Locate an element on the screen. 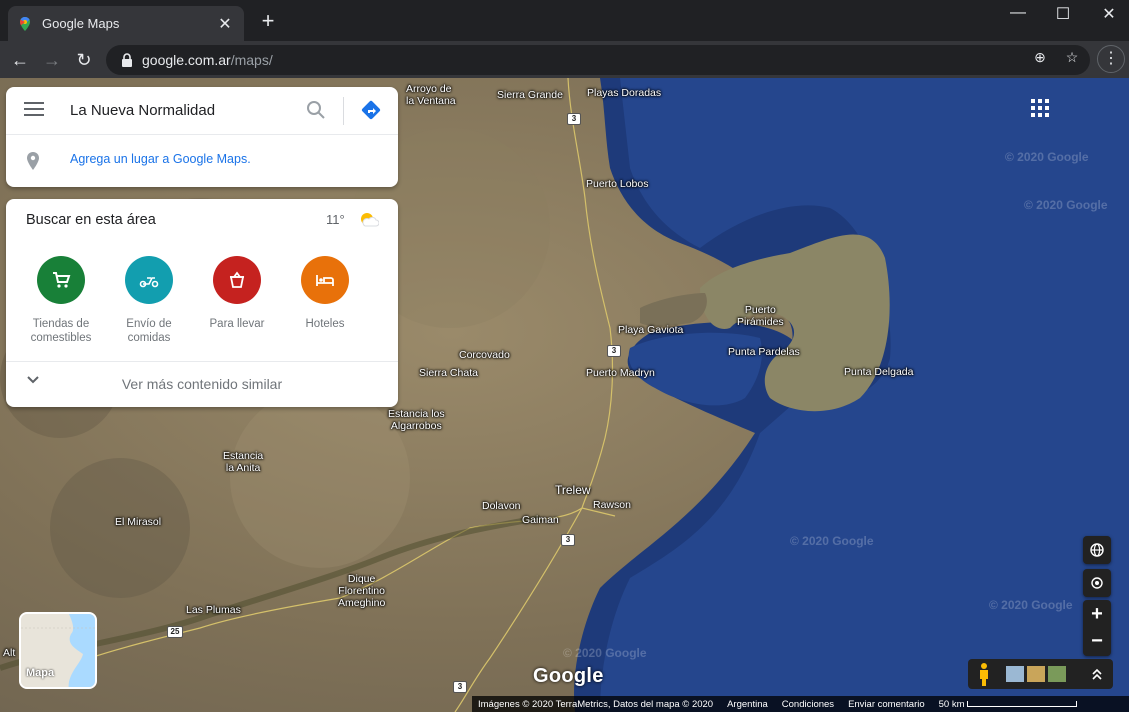 The image size is (1129, 712). browser-menu-icon: ⋮ is located at coordinates (1111, 59).